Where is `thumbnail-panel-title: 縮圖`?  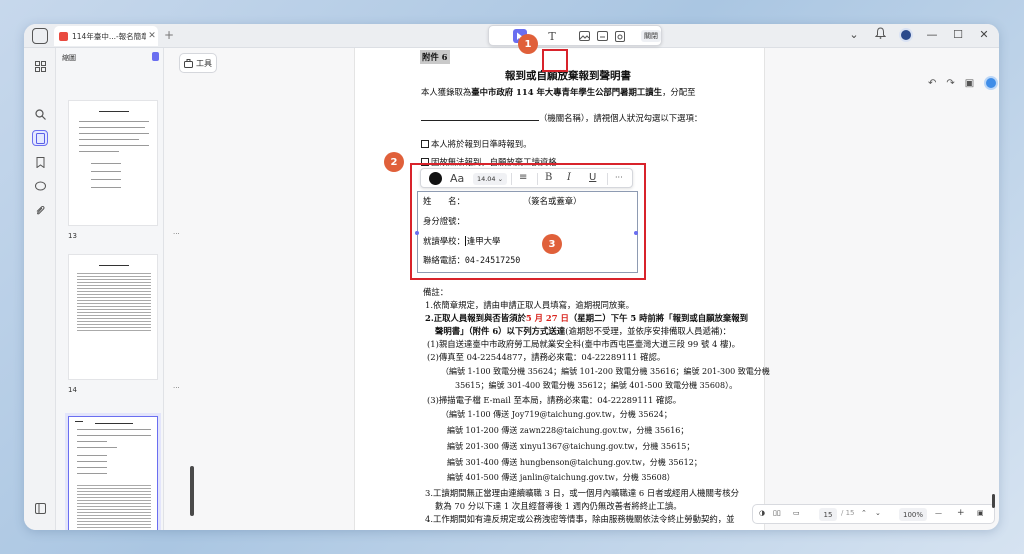 thumbnail-panel-title: 縮圖 is located at coordinates (69, 58).